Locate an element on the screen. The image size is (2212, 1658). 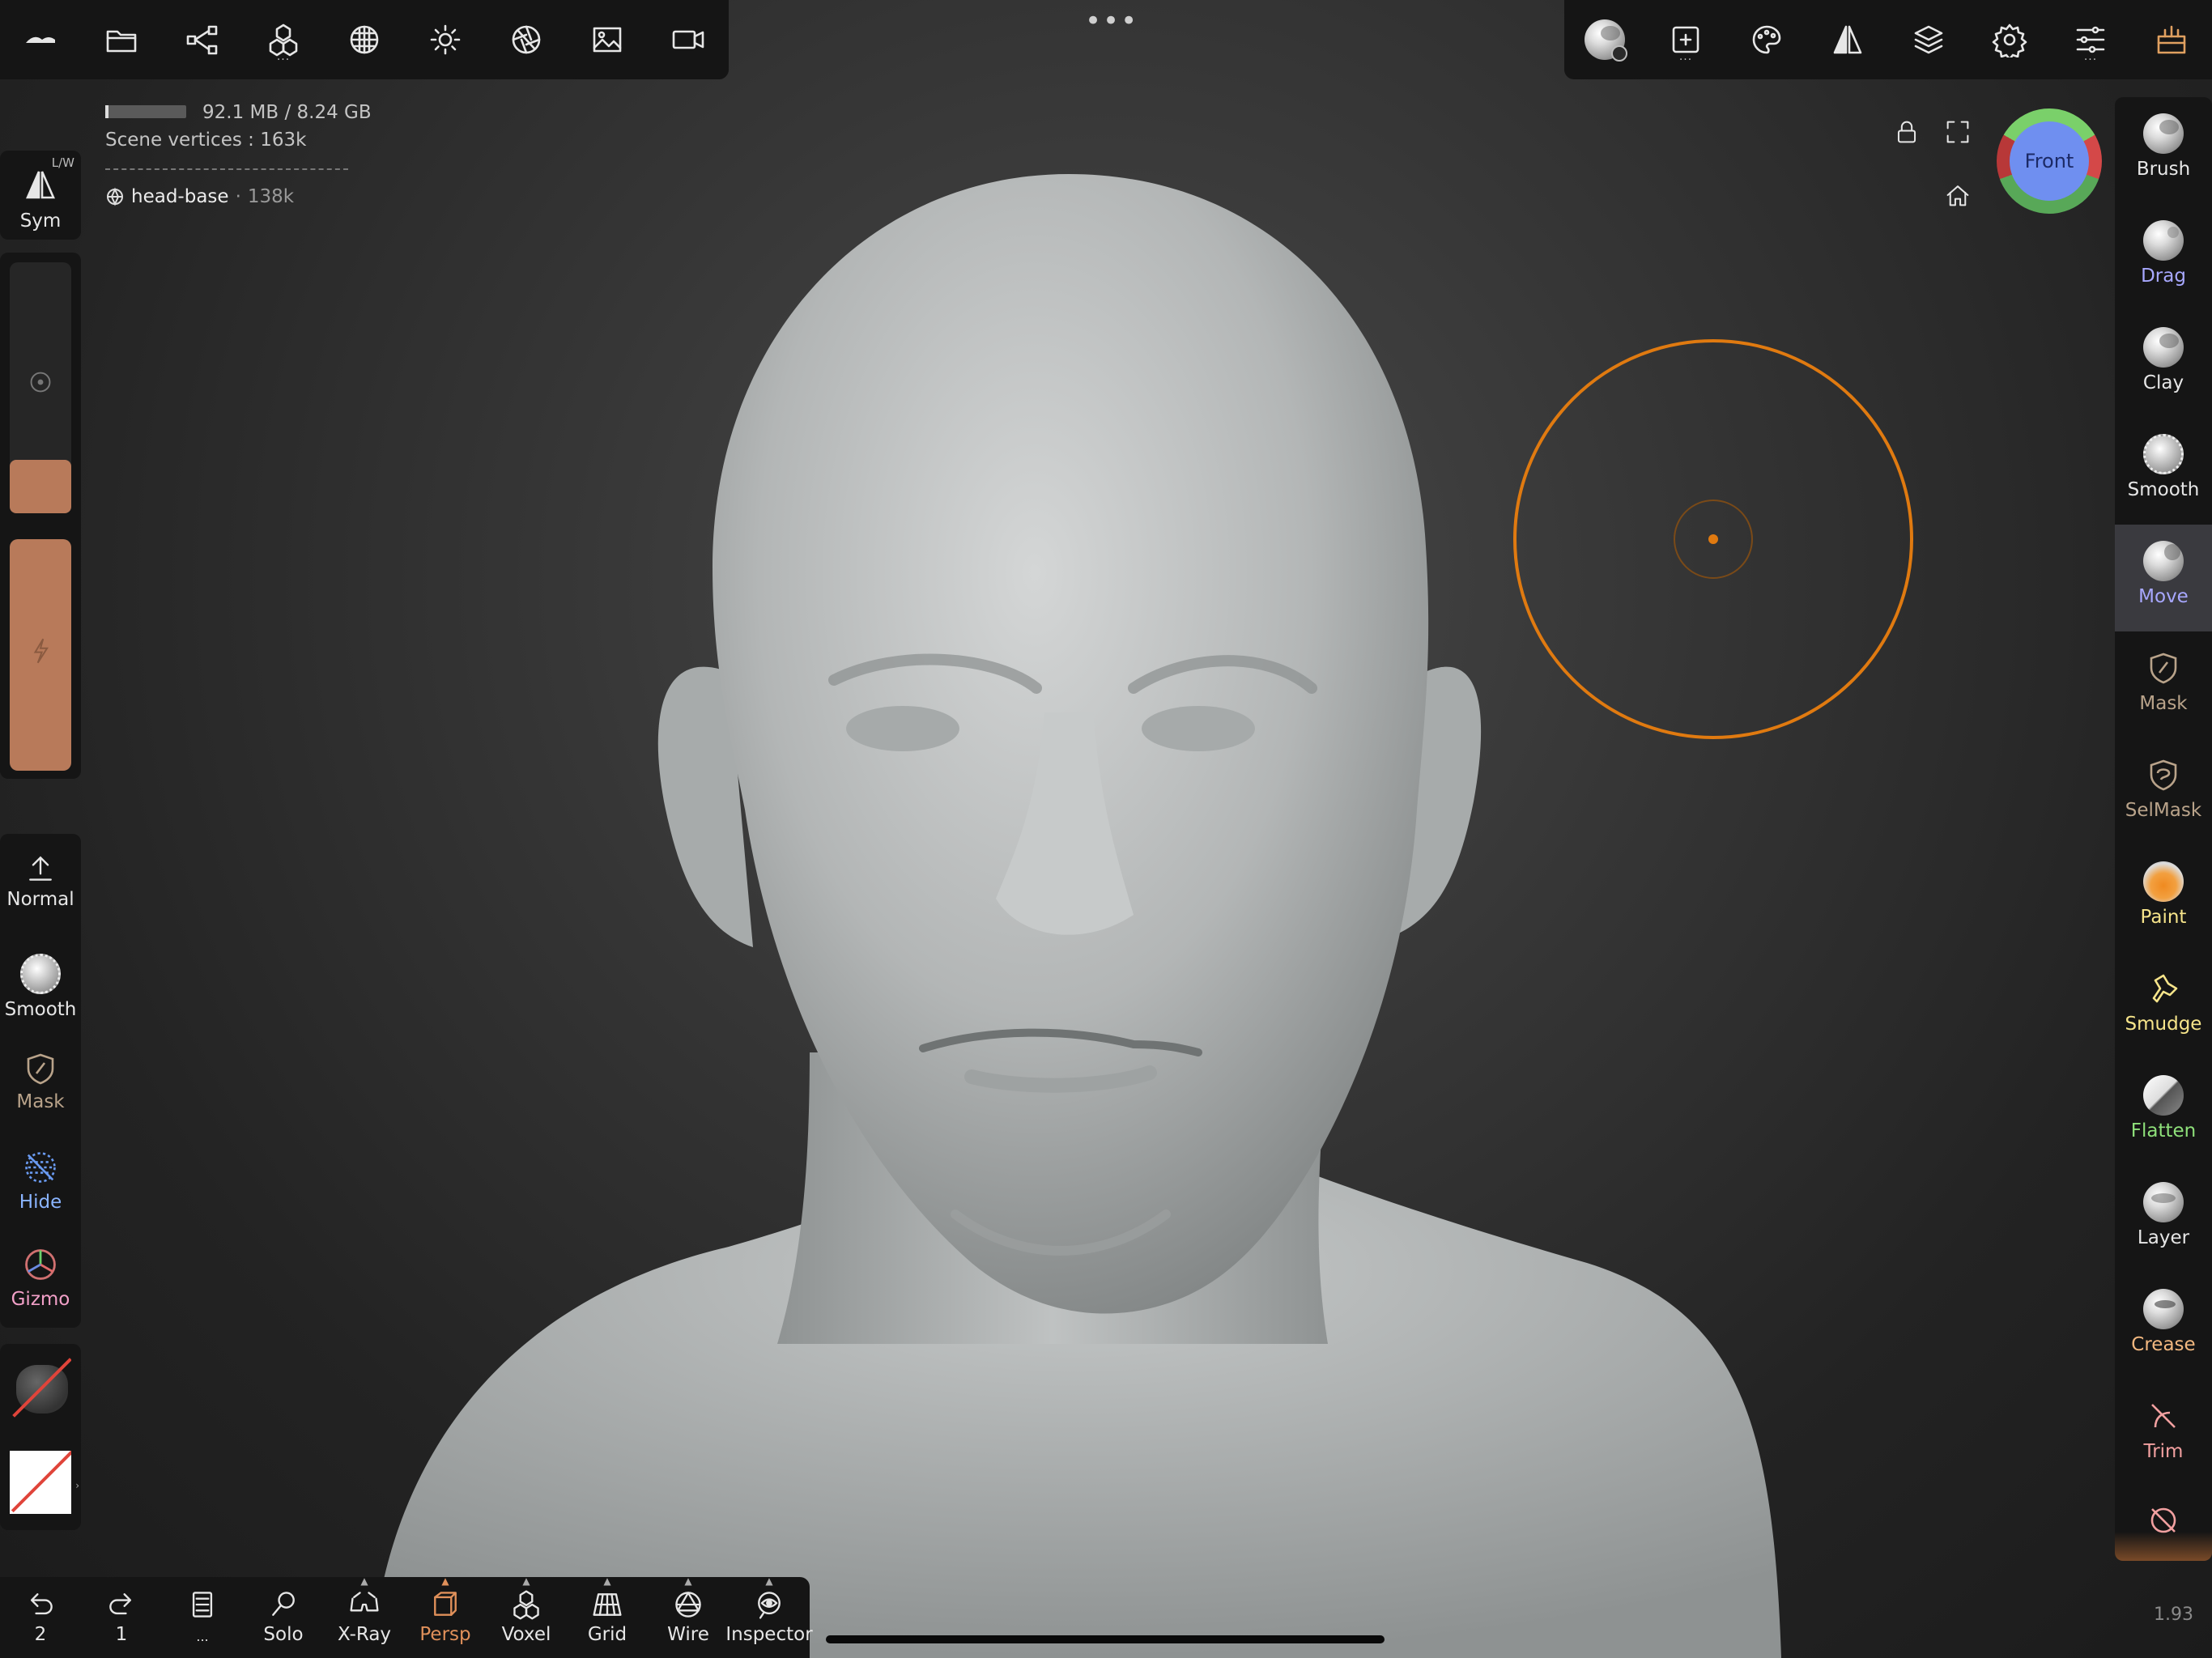
trim-icon is located at coordinates (2164, 1416).